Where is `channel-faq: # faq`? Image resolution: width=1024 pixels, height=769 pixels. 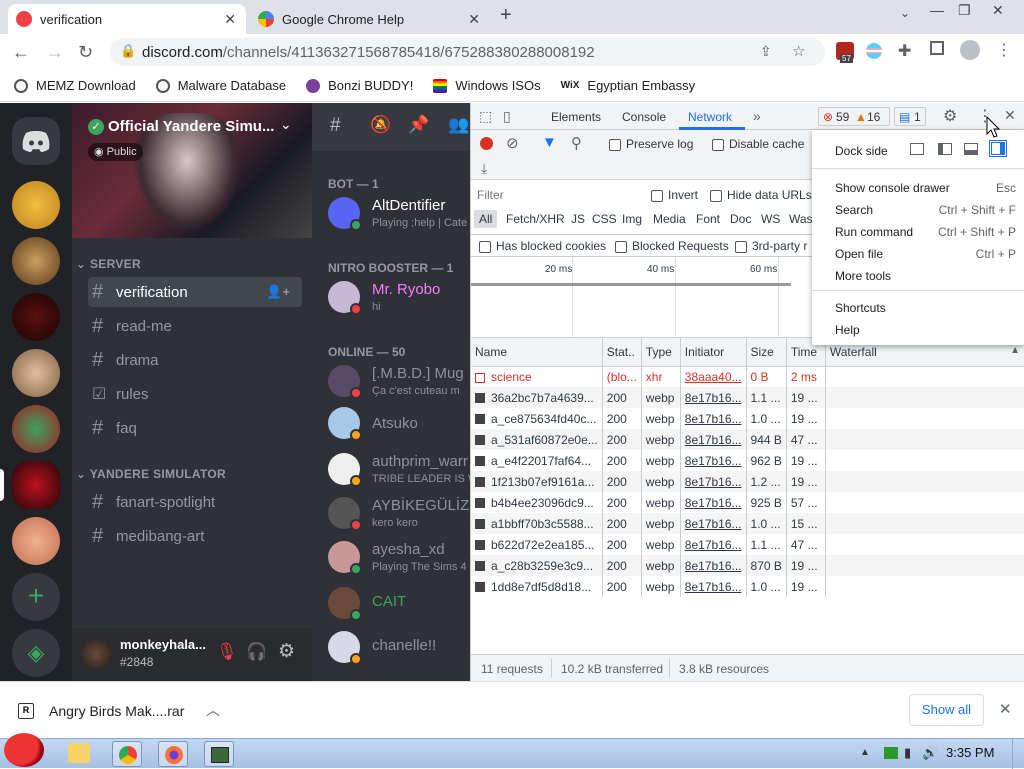 channel-faq: # faq is located at coordinates (195, 428).